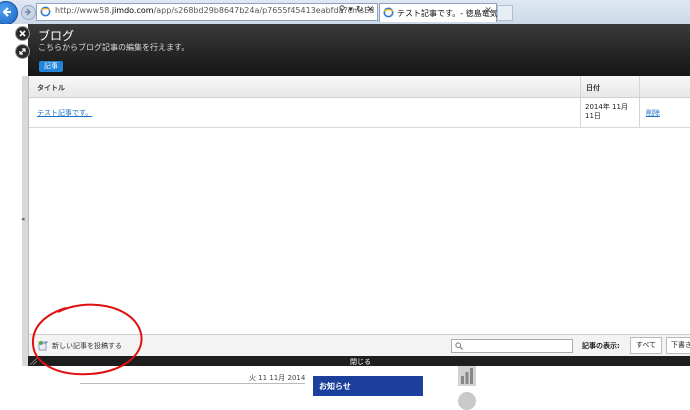 The image size is (690, 410). I want to click on refresh-icon: ↻, so click(360, 10).